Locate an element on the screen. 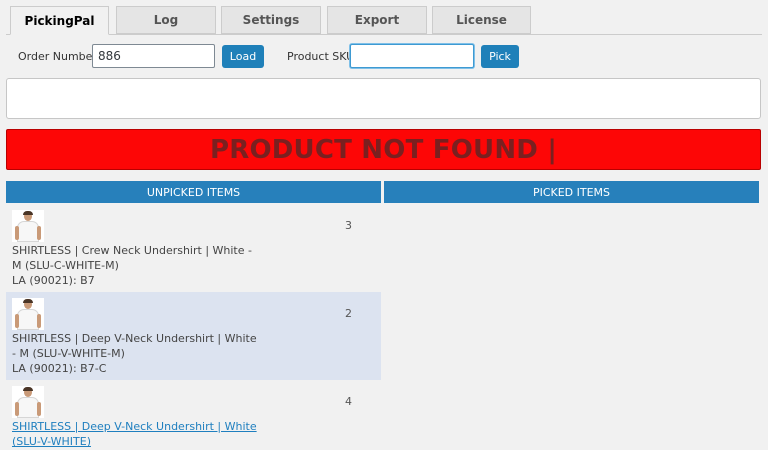 This screenshot has width=768, height=450. tab-export: Export is located at coordinates (377, 20).